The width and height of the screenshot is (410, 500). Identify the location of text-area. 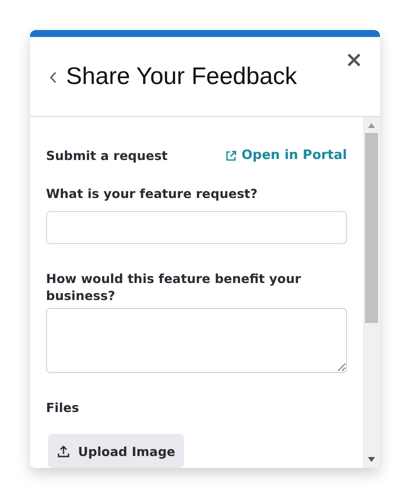
(196, 340).